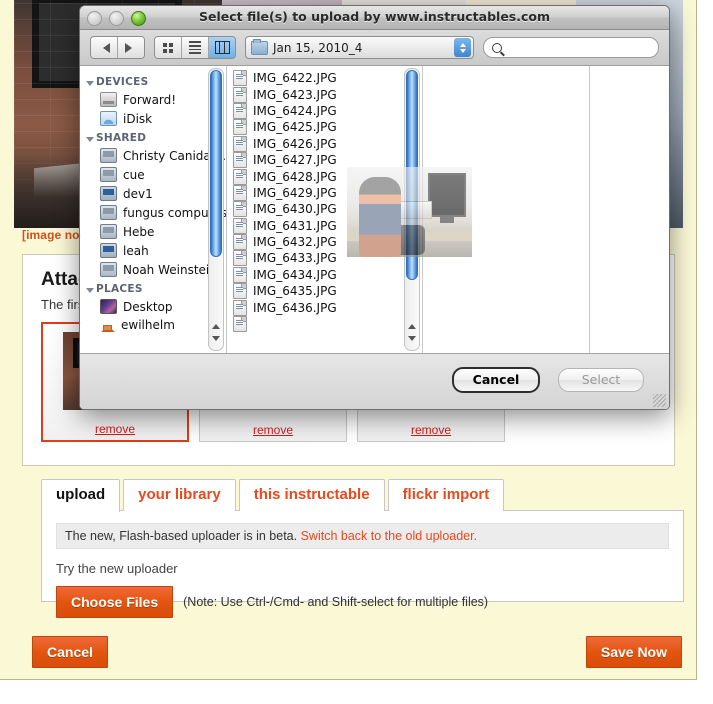 Image resolution: width=713 pixels, height=704 pixels. I want to click on sidebar-item-label: Desktop, so click(148, 306).